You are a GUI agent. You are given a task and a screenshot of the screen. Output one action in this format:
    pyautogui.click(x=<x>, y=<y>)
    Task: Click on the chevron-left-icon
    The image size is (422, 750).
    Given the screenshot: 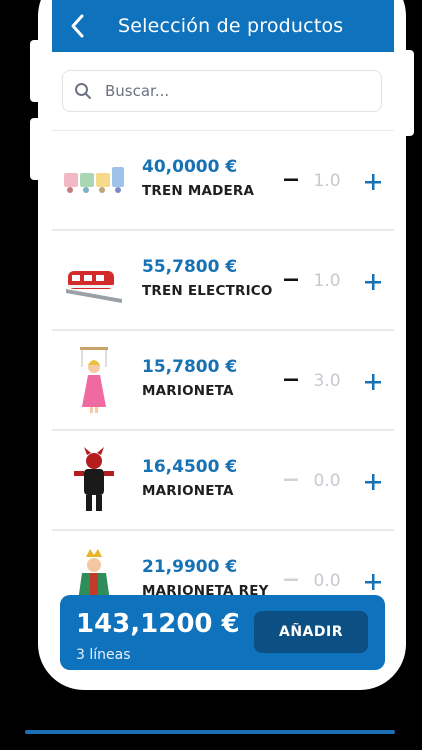 What is the action you would take?
    pyautogui.click(x=77, y=26)
    